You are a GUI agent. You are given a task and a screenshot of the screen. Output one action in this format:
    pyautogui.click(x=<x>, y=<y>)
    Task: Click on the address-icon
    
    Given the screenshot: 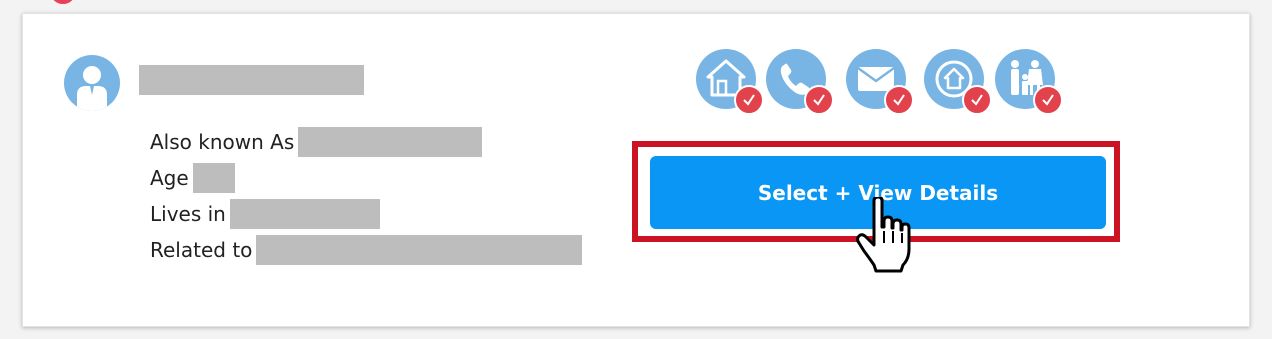 What is the action you would take?
    pyautogui.click(x=958, y=82)
    